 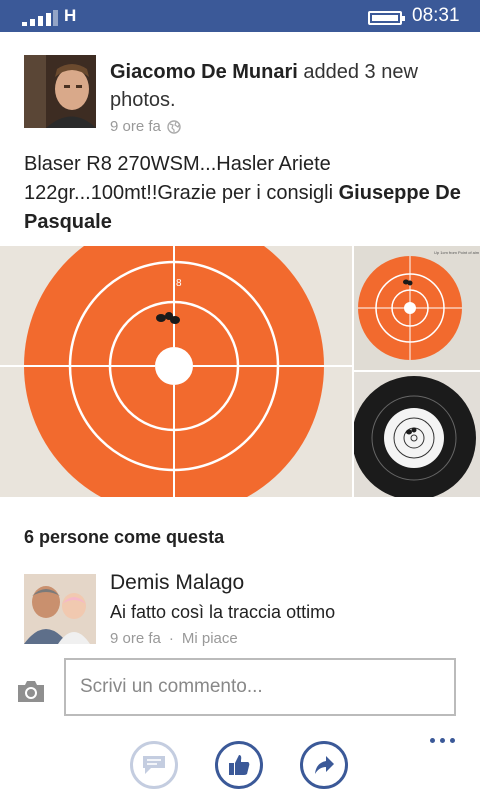 I want to click on more-icon, so click(x=445, y=742).